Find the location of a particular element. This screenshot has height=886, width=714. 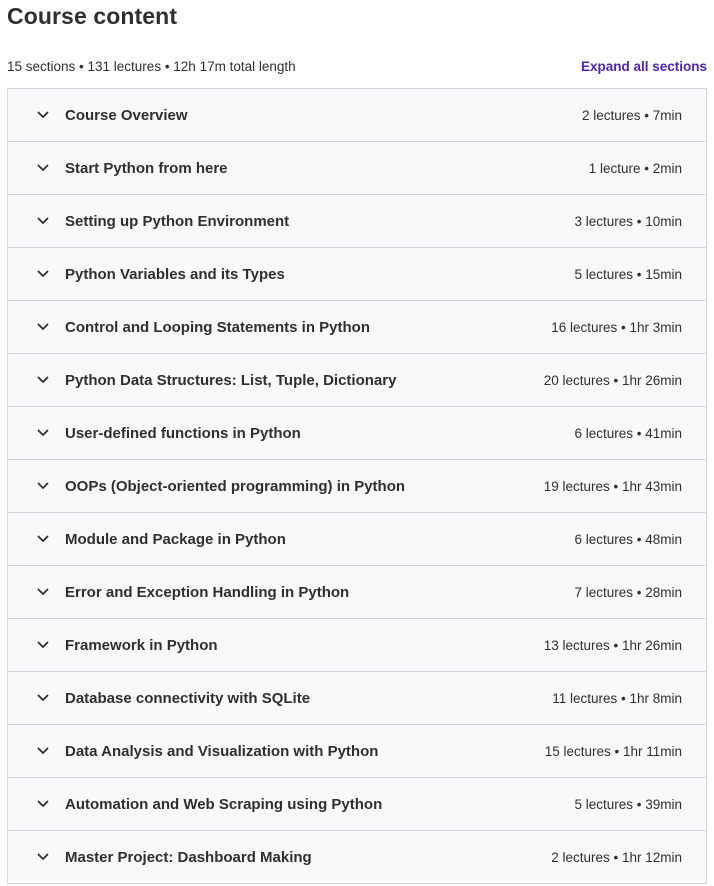

section-meta: 2 lectures • 7min is located at coordinates (631, 115).